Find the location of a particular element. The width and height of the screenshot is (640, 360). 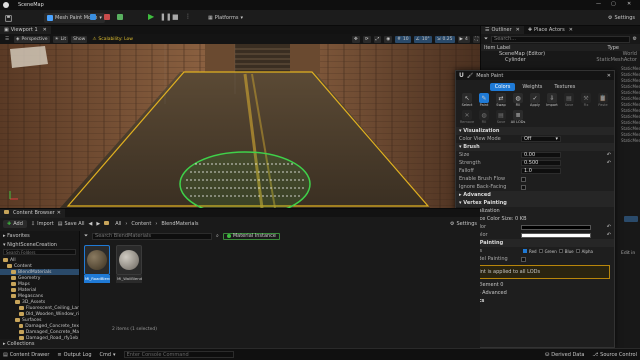

brush-flow-checkbox is located at coordinates (523, 179).